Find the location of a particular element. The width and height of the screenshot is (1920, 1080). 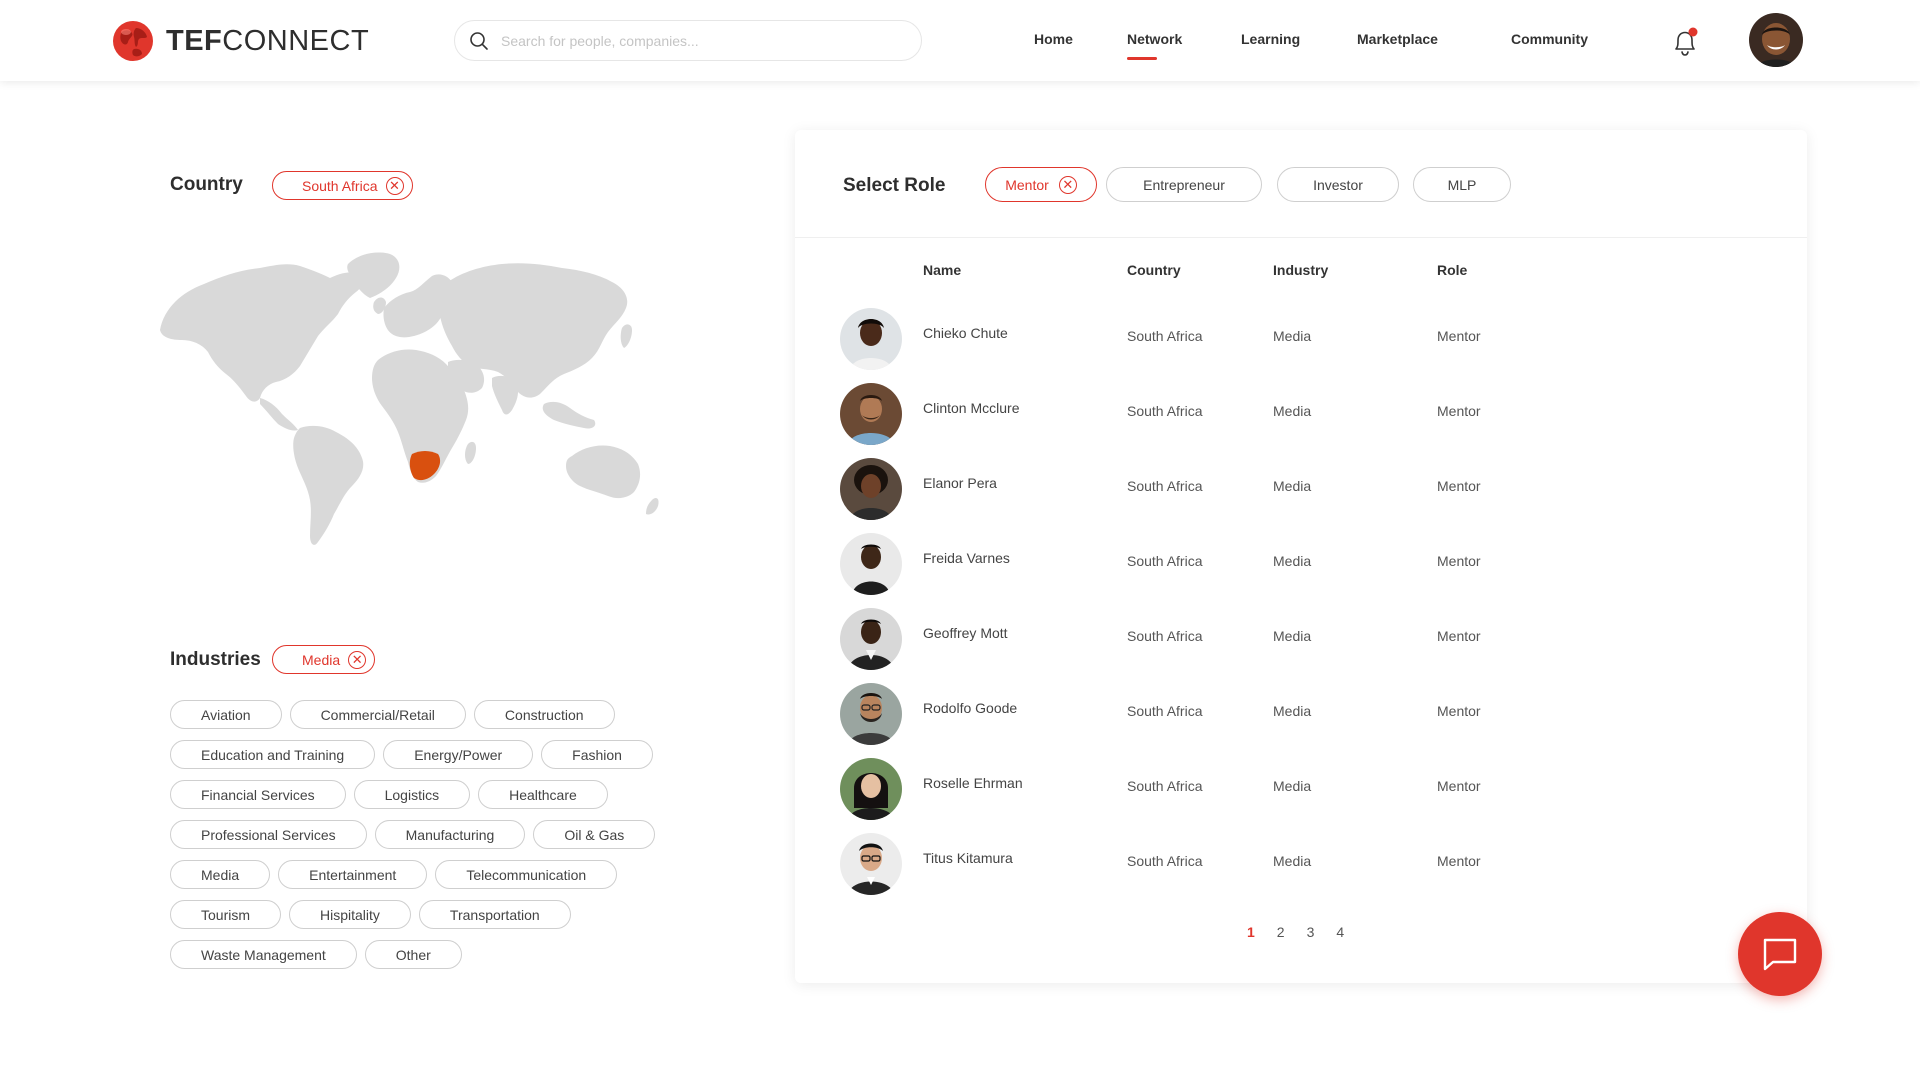

nav-home: Home is located at coordinates (1053, 39).